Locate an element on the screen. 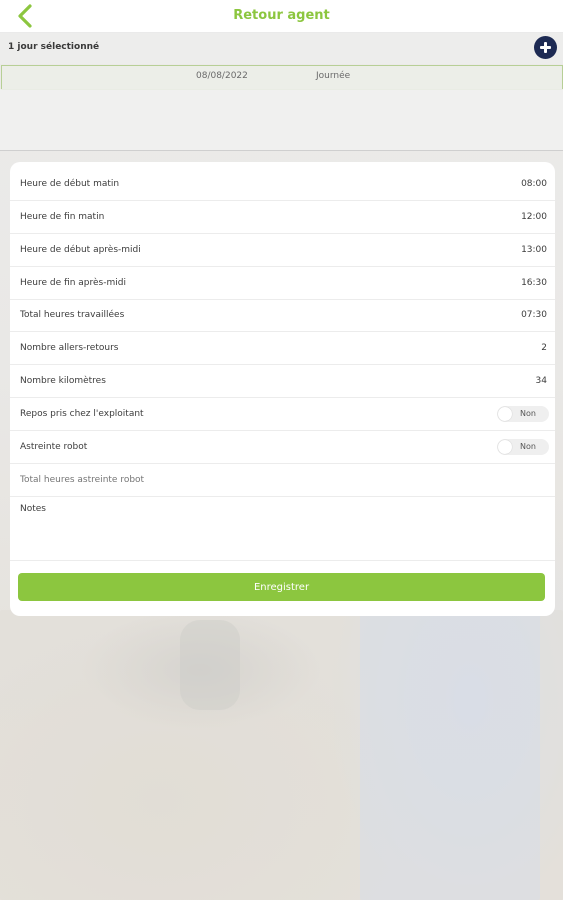 Image resolution: width=563 pixels, height=900 pixels. start-morning-label: Heure de début matin is located at coordinates (70, 184).